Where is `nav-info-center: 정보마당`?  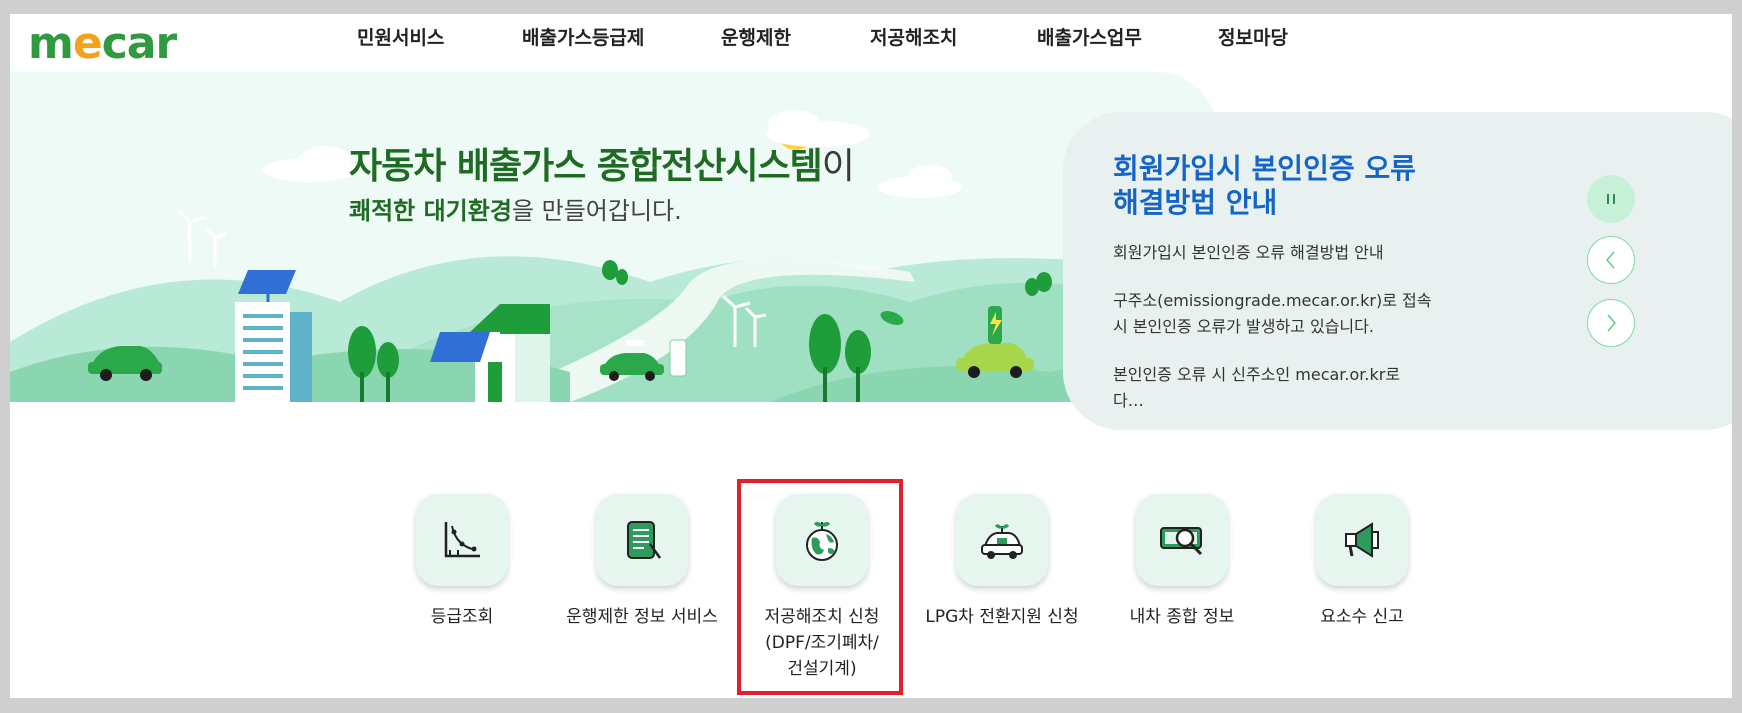
nav-info-center: 정보마당 is located at coordinates (1253, 38).